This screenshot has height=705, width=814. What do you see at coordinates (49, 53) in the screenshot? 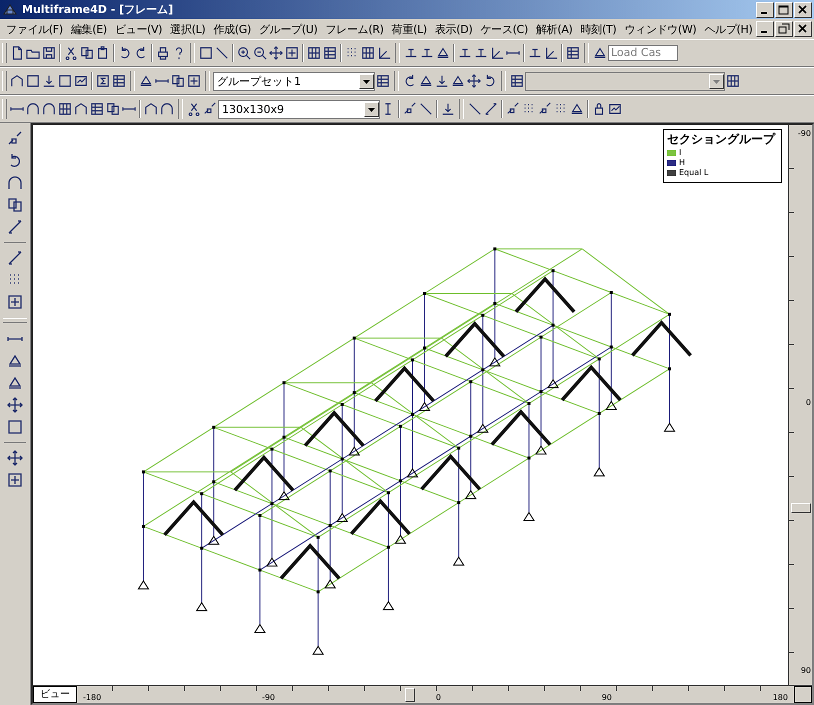
I see `save-icon` at bounding box center [49, 53].